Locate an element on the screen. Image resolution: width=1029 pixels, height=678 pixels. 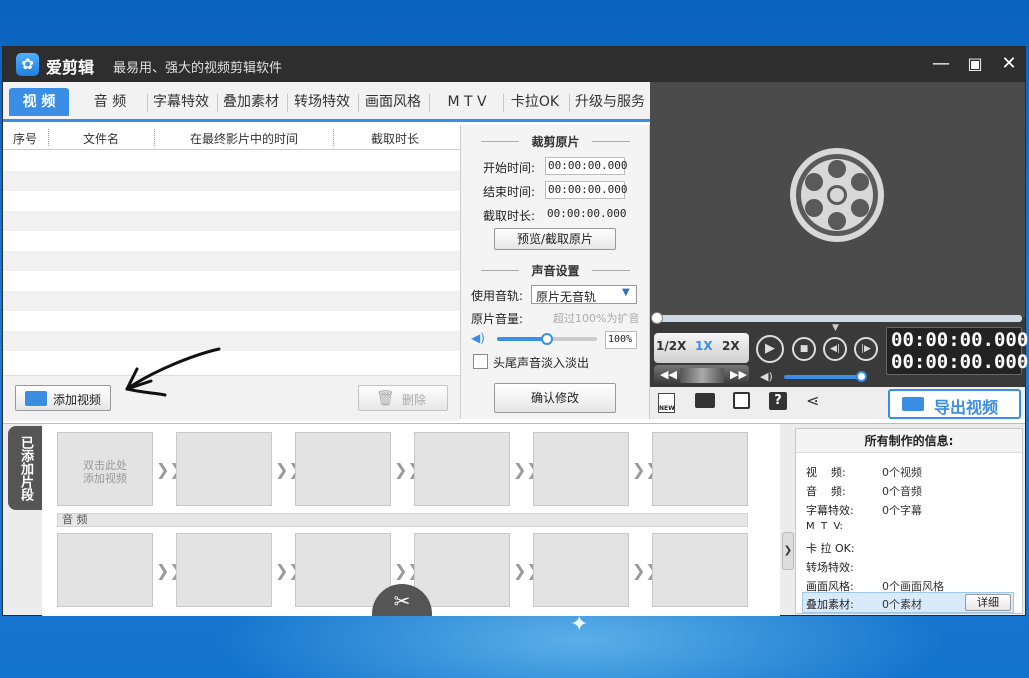
prev-frame-button: ◀| is located at coordinates (835, 349).